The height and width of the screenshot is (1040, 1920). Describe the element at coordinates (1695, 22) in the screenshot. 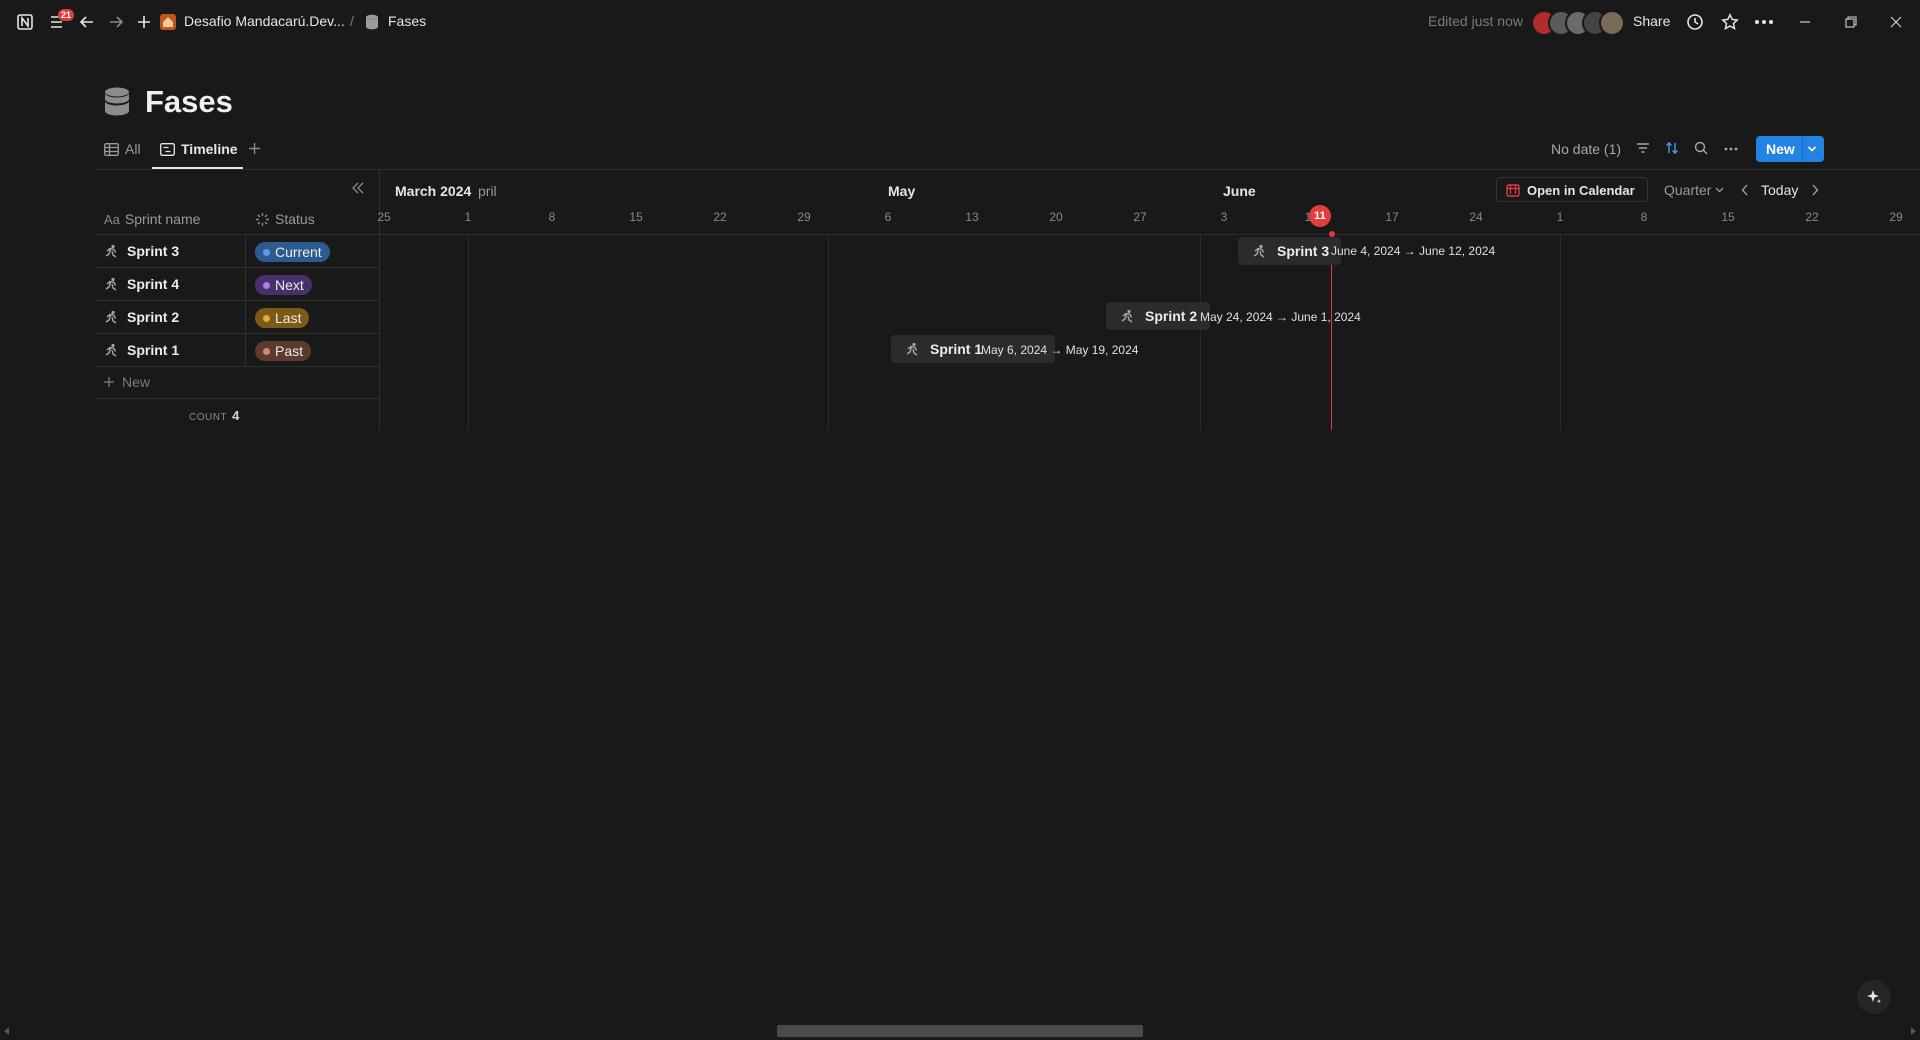

I see `history-clock-icon` at that location.